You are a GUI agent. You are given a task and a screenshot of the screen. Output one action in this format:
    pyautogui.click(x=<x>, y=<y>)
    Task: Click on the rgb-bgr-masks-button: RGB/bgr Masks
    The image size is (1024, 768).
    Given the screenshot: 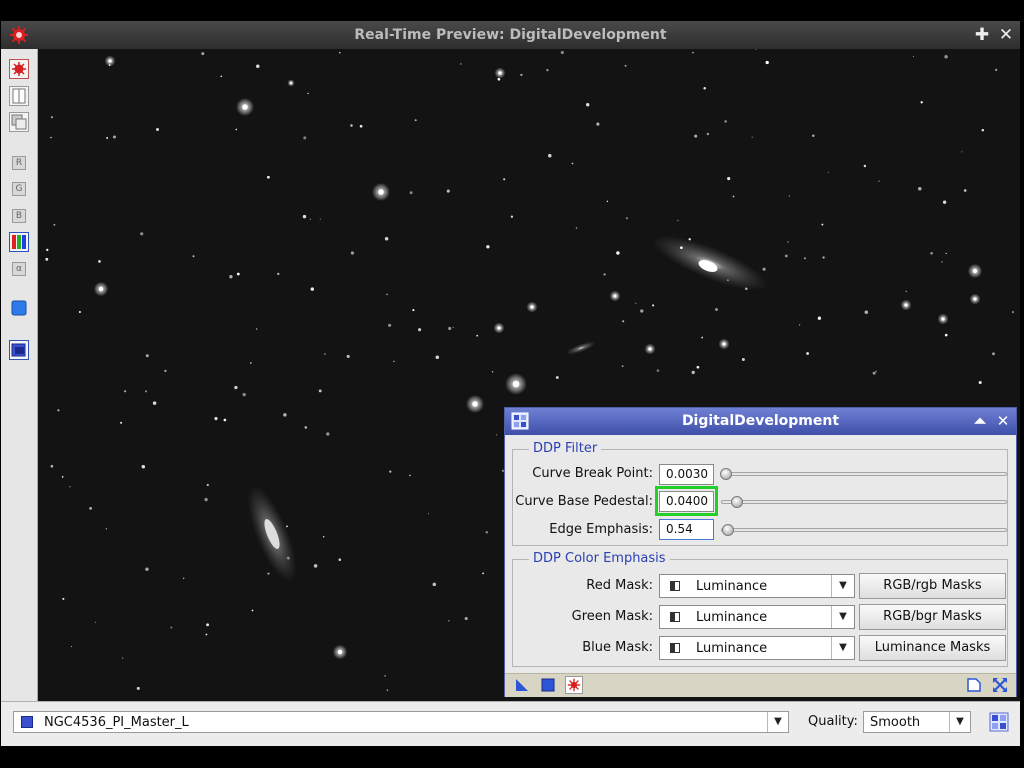 What is the action you would take?
    pyautogui.click(x=932, y=617)
    